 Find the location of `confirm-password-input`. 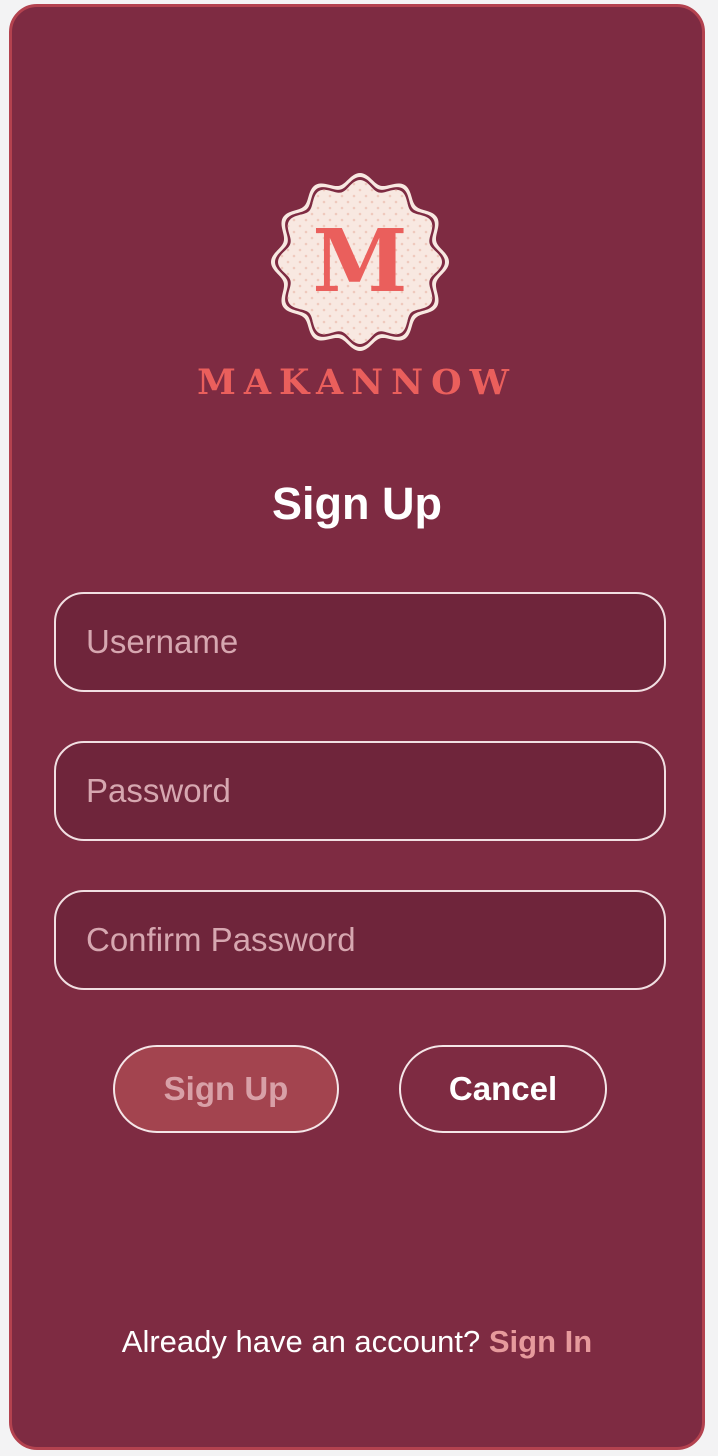

confirm-password-input is located at coordinates (360, 940).